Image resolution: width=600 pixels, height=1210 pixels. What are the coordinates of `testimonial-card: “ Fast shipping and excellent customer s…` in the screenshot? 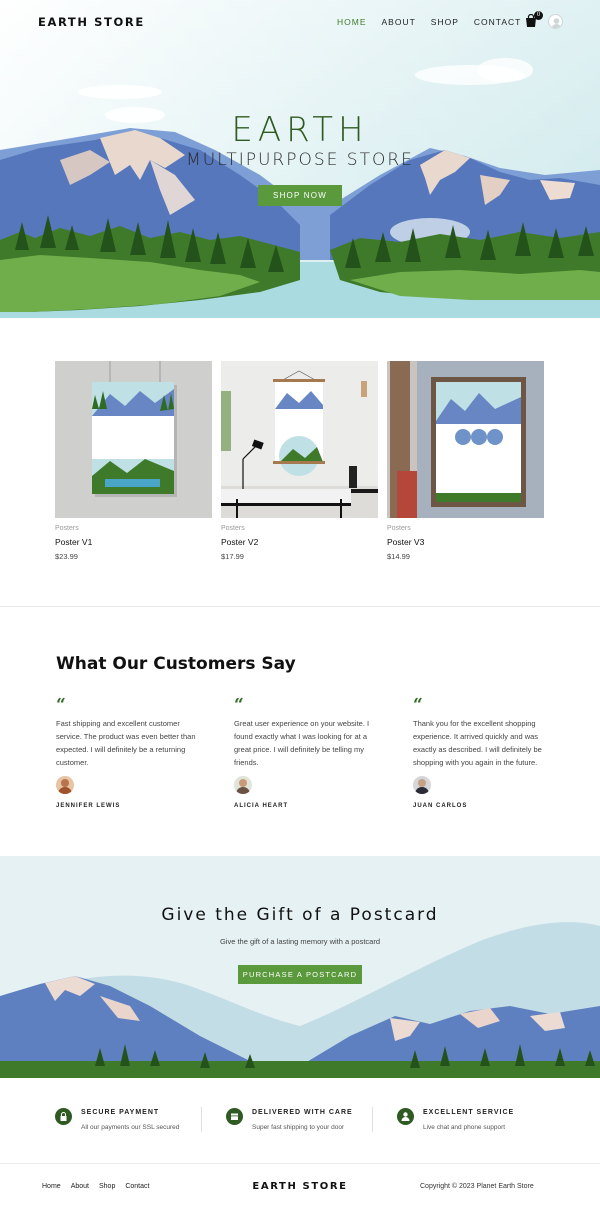 It's located at (131, 752).